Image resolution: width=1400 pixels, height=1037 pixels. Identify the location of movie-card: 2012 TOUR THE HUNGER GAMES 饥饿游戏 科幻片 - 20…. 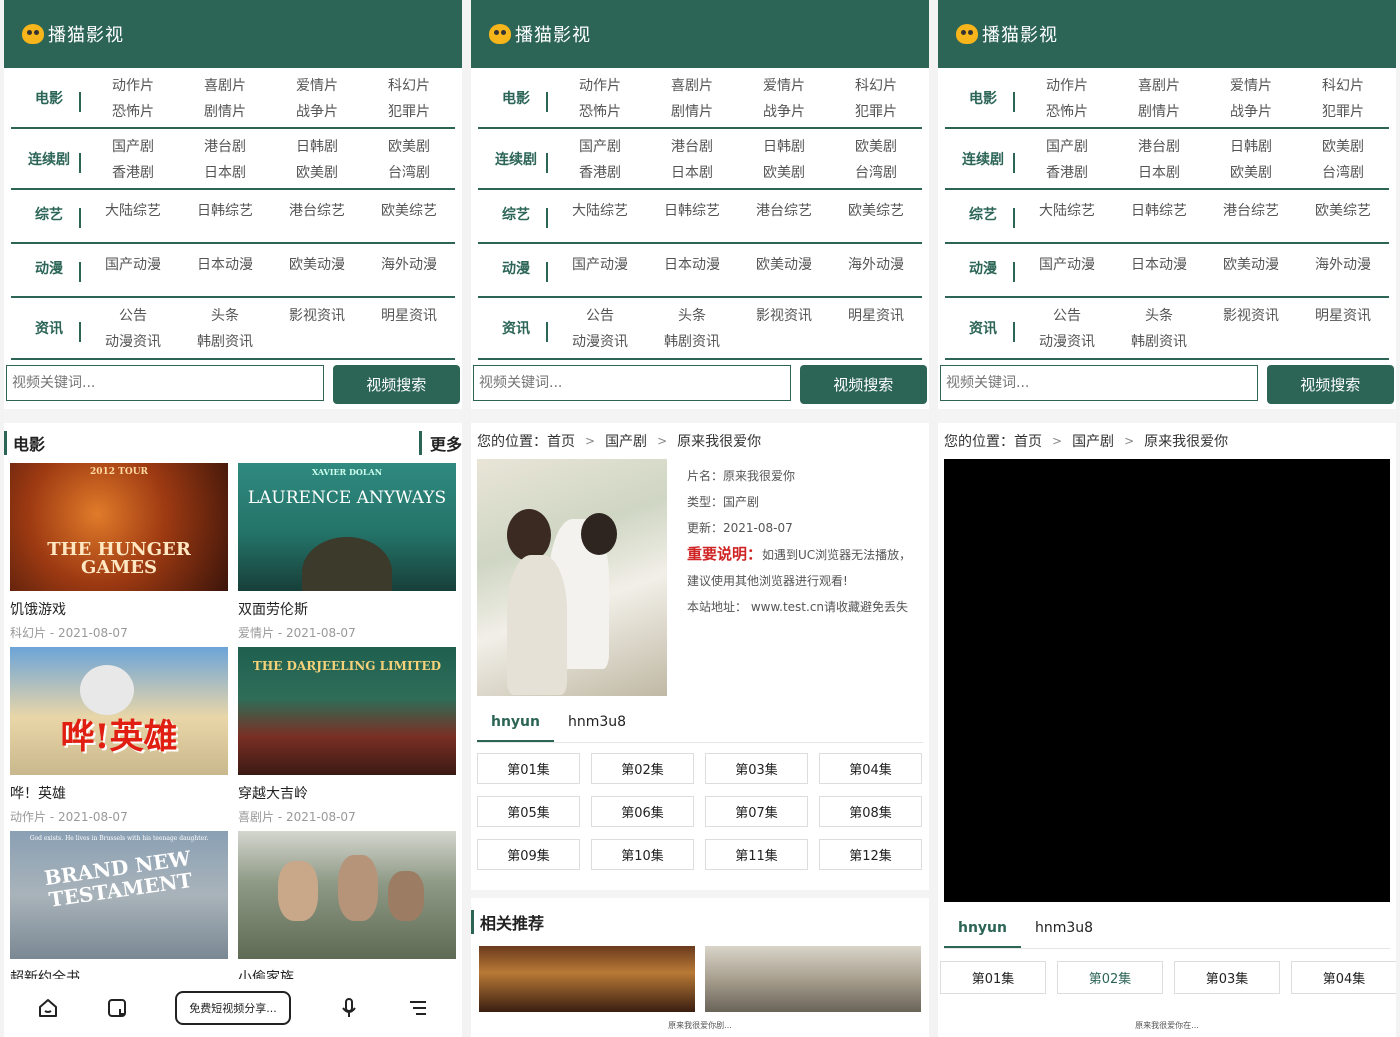
(119, 552).